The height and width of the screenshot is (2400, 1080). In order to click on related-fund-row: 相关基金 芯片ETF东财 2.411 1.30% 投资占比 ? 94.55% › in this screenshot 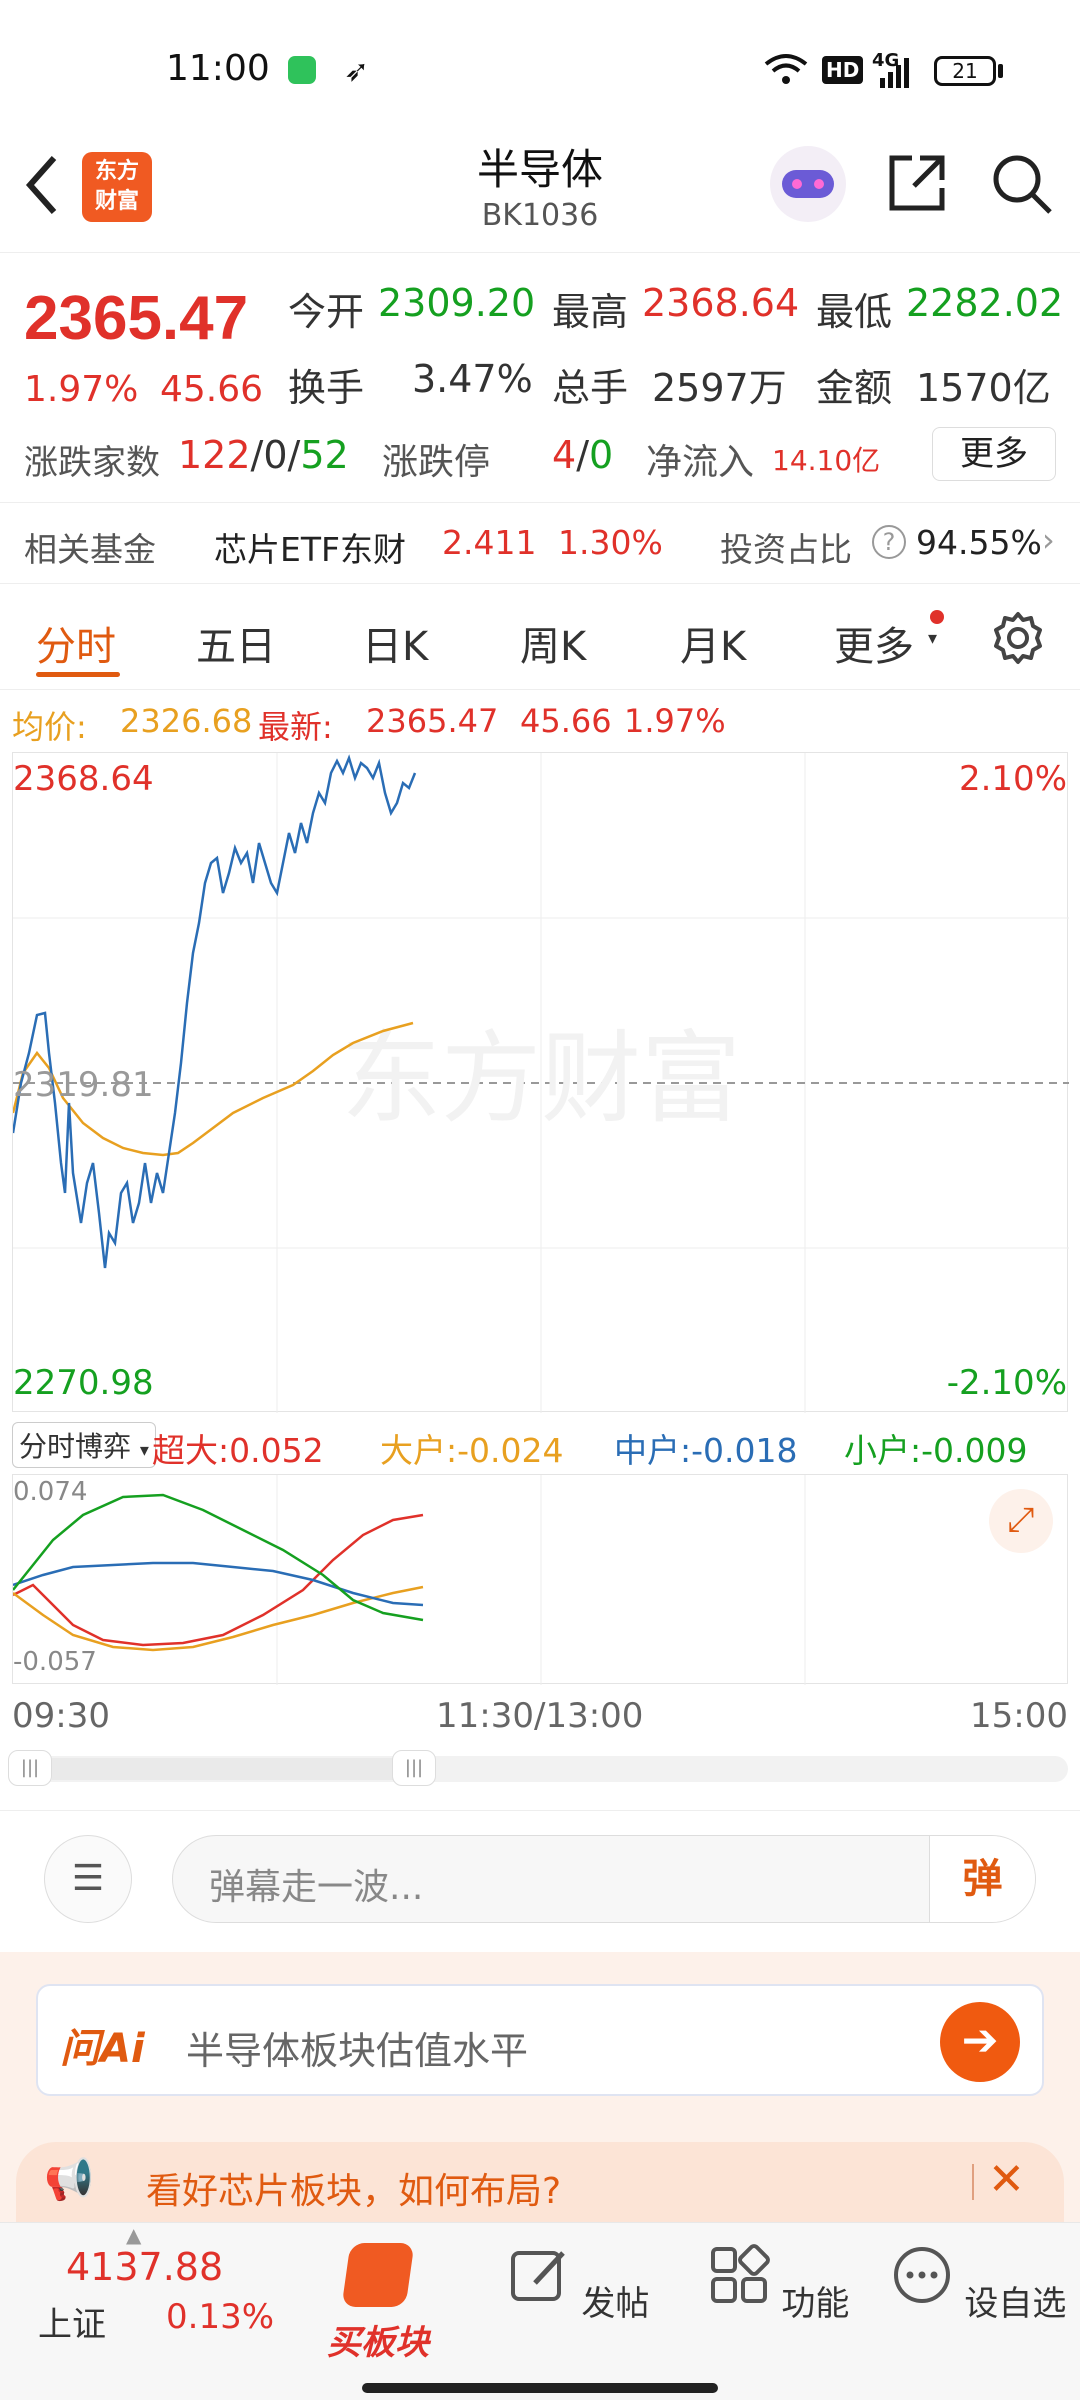, I will do `click(540, 543)`.